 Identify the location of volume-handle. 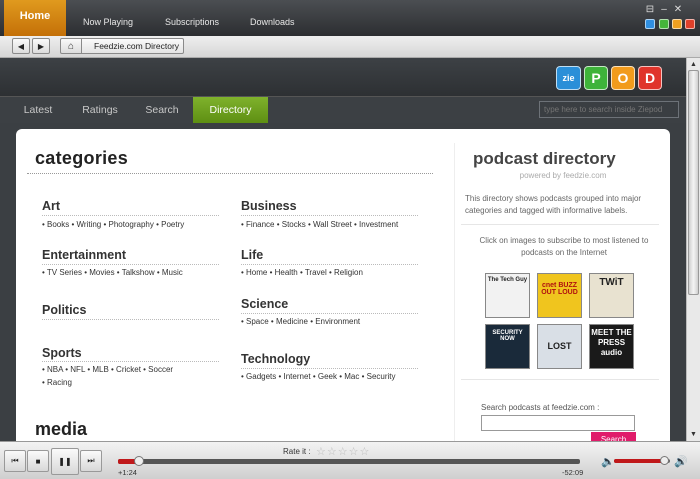
(665, 460).